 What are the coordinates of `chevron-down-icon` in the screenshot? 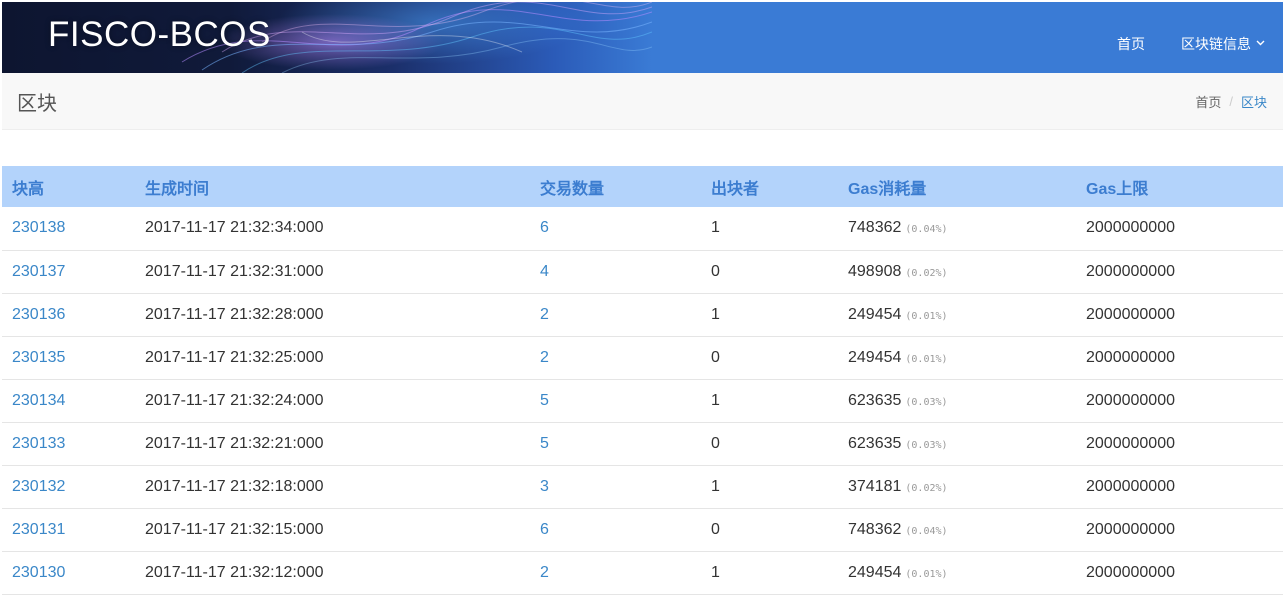 It's located at (1260, 43).